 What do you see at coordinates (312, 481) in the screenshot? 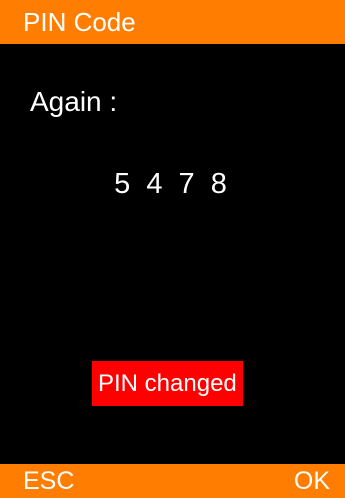
I see `ok-softkey-button: OK` at bounding box center [312, 481].